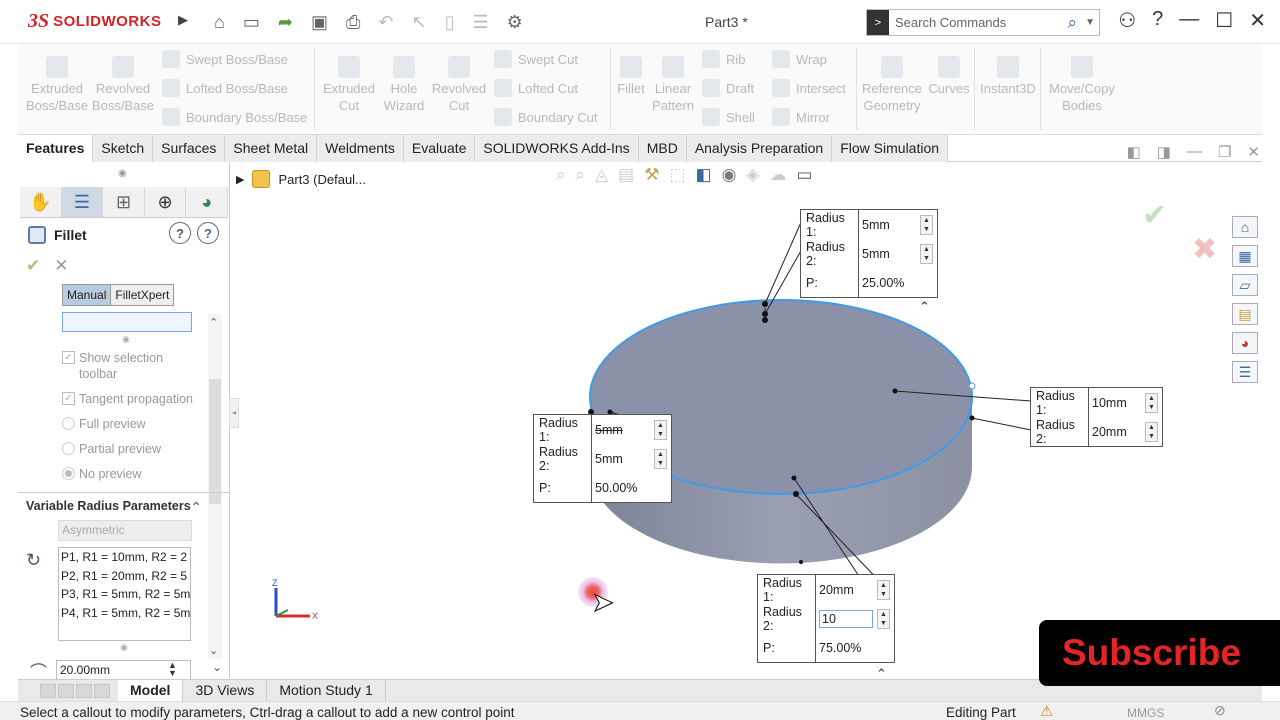 The width and height of the screenshot is (1280, 720). I want to click on file-props-icon: ☰, so click(481, 22).